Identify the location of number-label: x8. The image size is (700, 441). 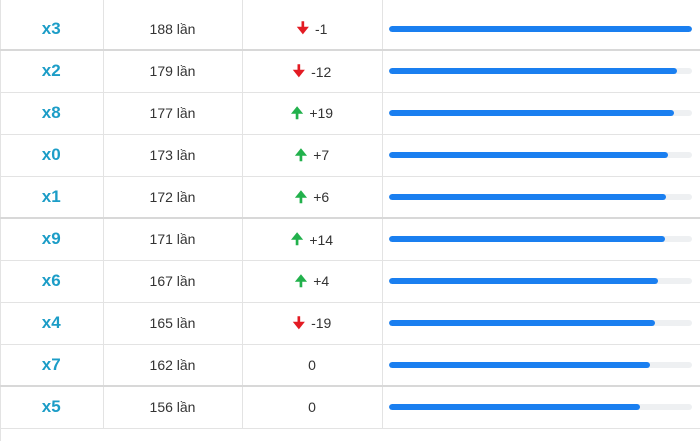
(51, 112).